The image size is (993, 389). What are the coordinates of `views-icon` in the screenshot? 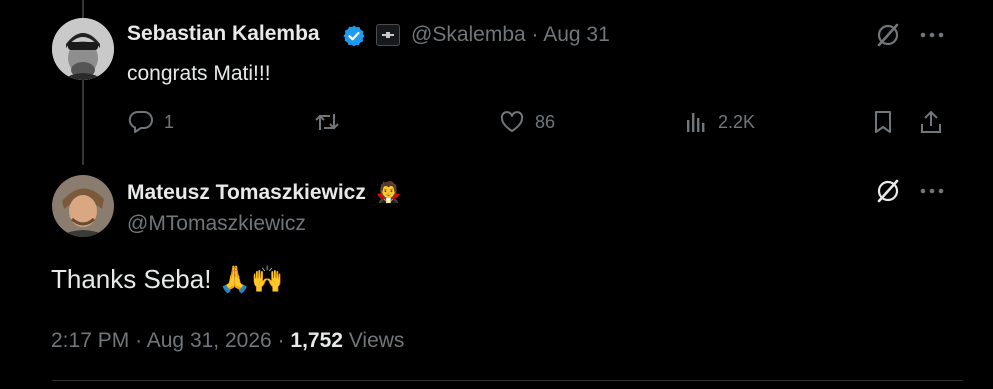 It's located at (697, 122).